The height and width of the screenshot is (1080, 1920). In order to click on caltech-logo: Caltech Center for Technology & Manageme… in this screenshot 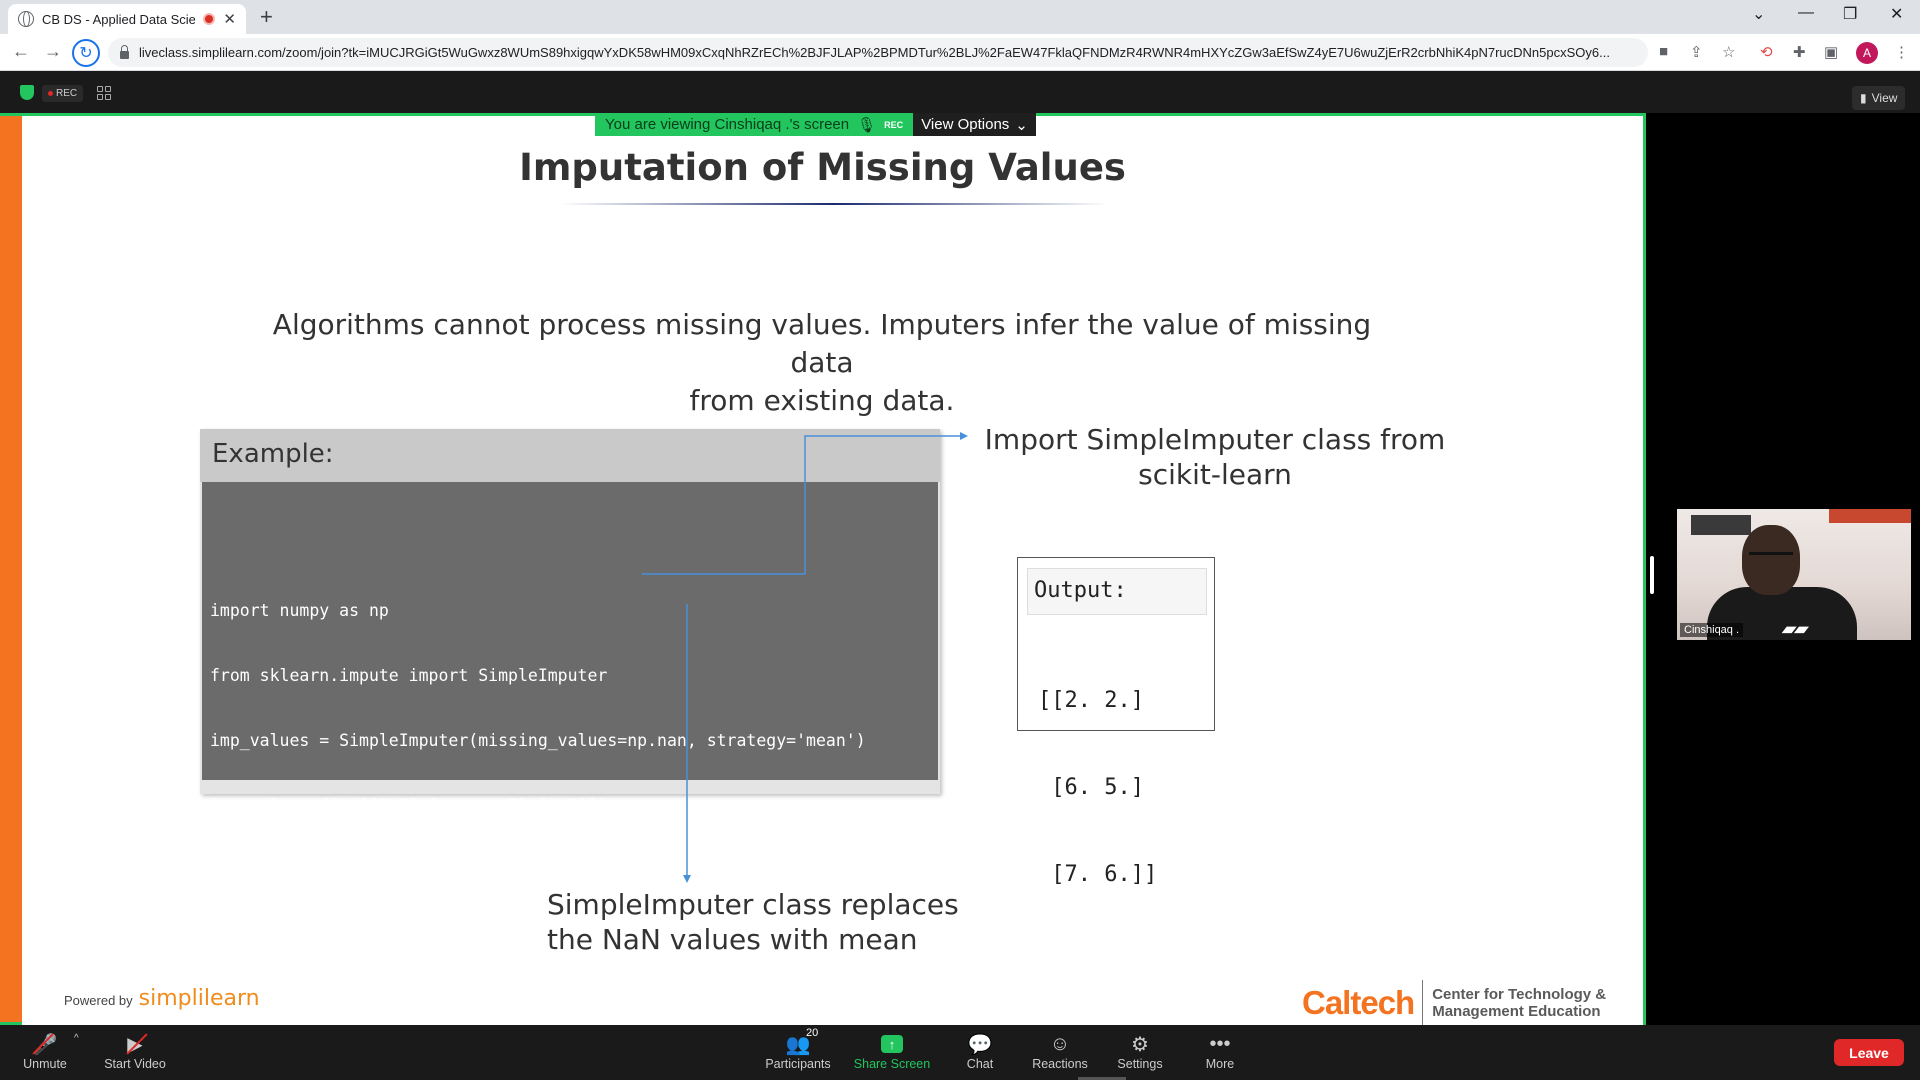, I will do `click(1457, 1003)`.